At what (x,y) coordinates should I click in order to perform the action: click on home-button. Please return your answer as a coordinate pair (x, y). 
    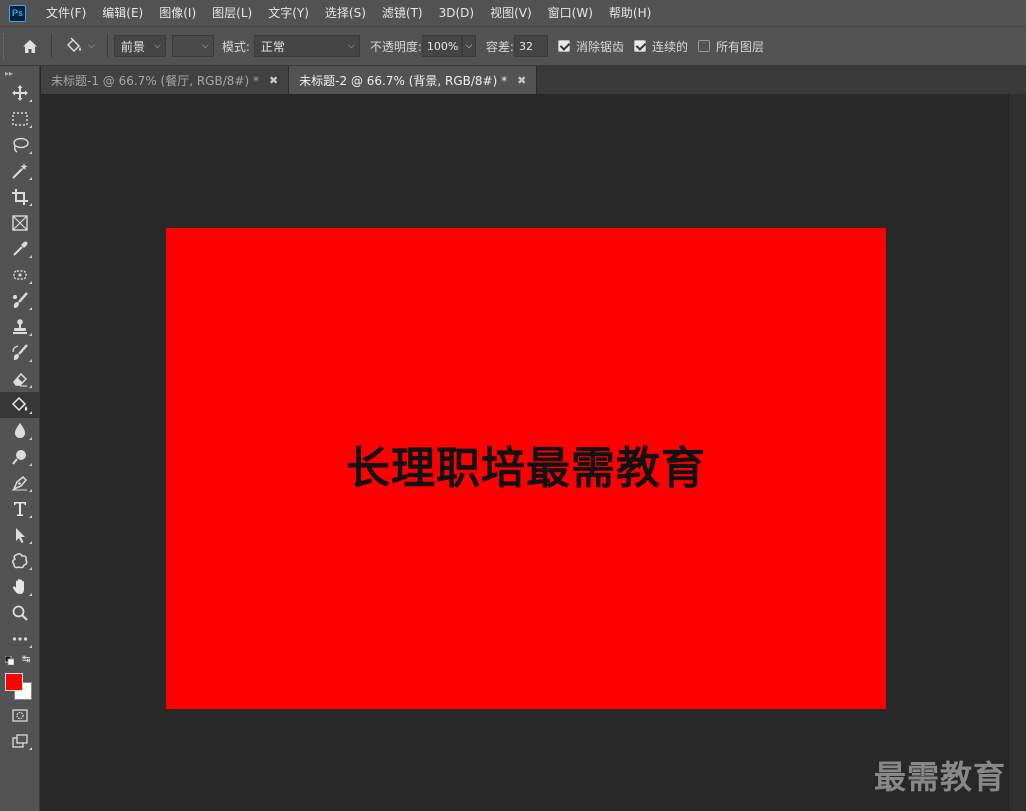
    Looking at the image, I should click on (30, 46).